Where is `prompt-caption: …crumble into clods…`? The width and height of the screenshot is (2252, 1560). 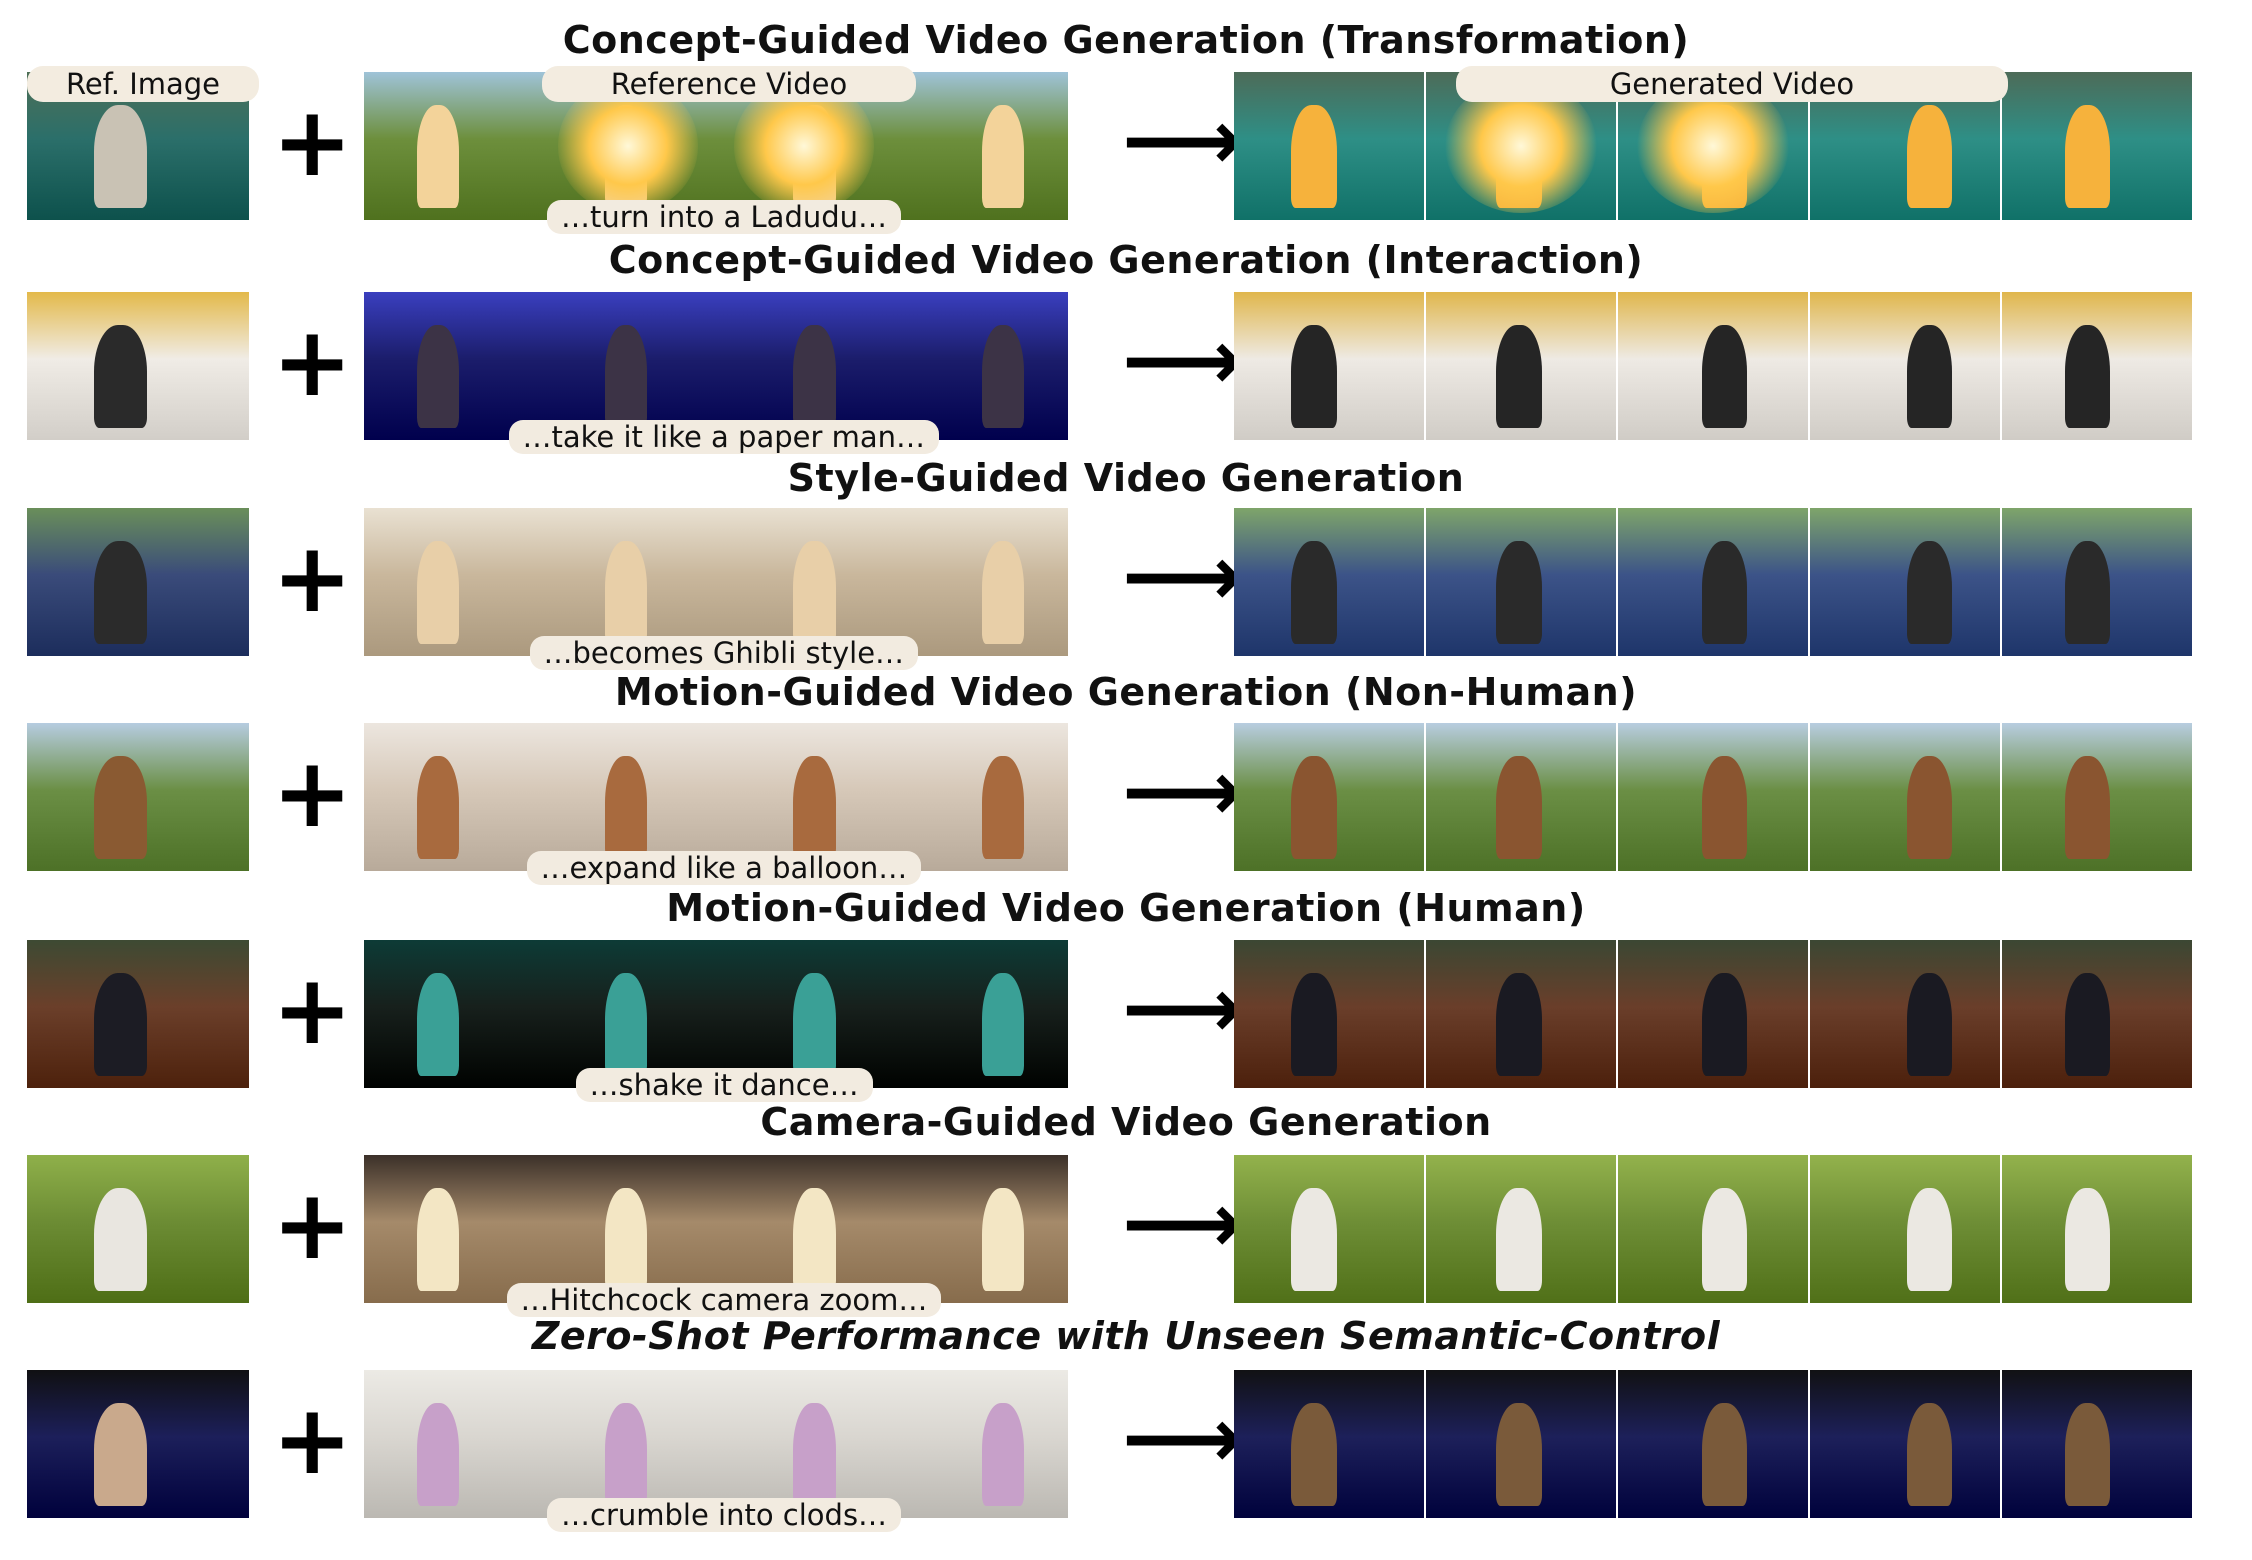
prompt-caption: …crumble into clods… is located at coordinates (724, 1515).